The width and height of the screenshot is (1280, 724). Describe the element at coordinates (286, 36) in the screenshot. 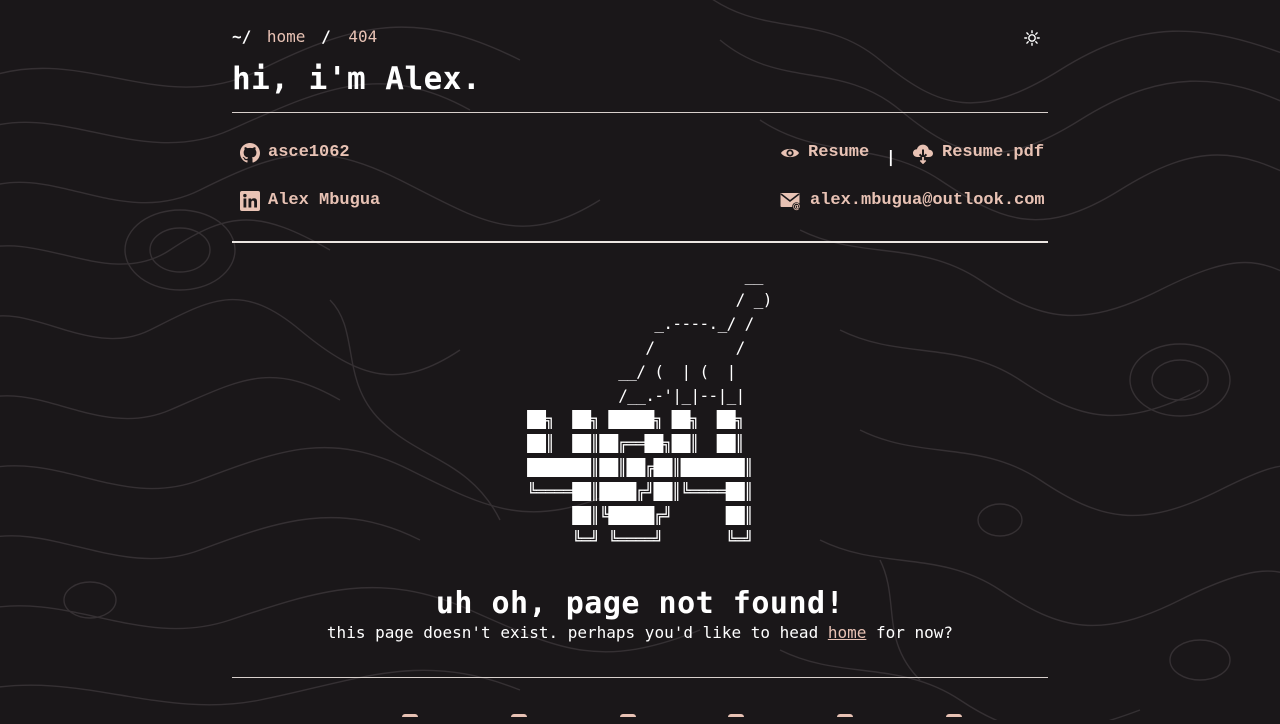

I see `breadcrumb-home-link: home` at that location.